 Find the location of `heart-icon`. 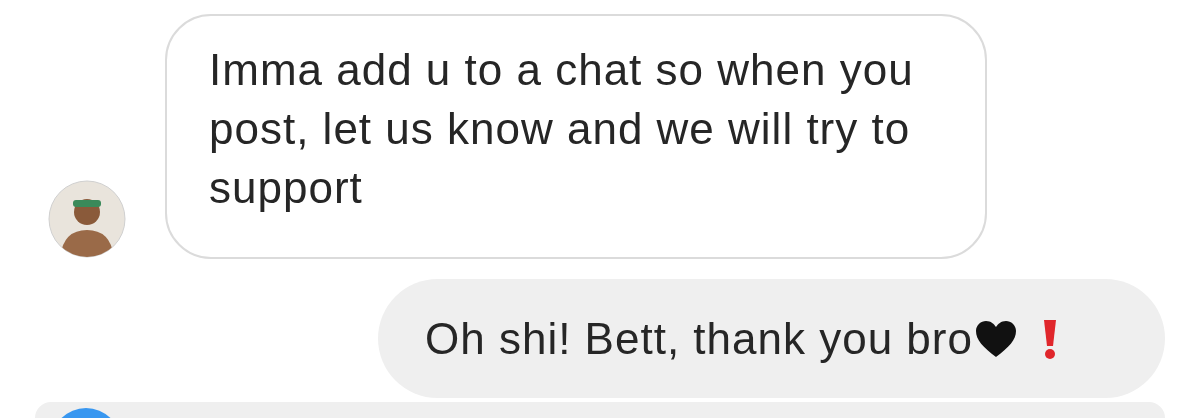

heart-icon is located at coordinates (995, 338).